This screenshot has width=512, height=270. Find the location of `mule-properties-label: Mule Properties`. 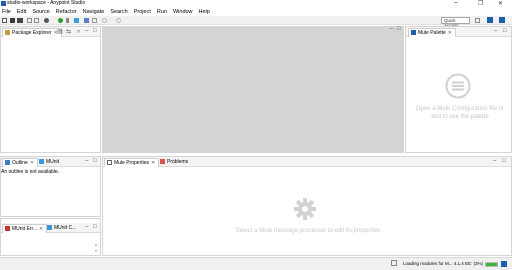

mule-properties-label: Mule Properties is located at coordinates (132, 163).